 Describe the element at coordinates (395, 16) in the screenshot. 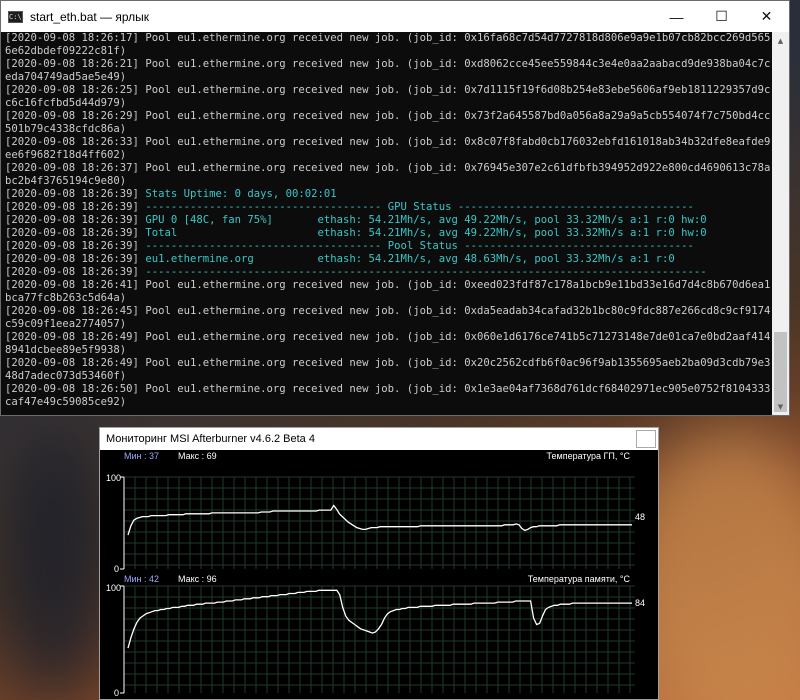

I see `console-titlebar: C:\. start_eth.bat — ярлык — ☐ ✕` at that location.